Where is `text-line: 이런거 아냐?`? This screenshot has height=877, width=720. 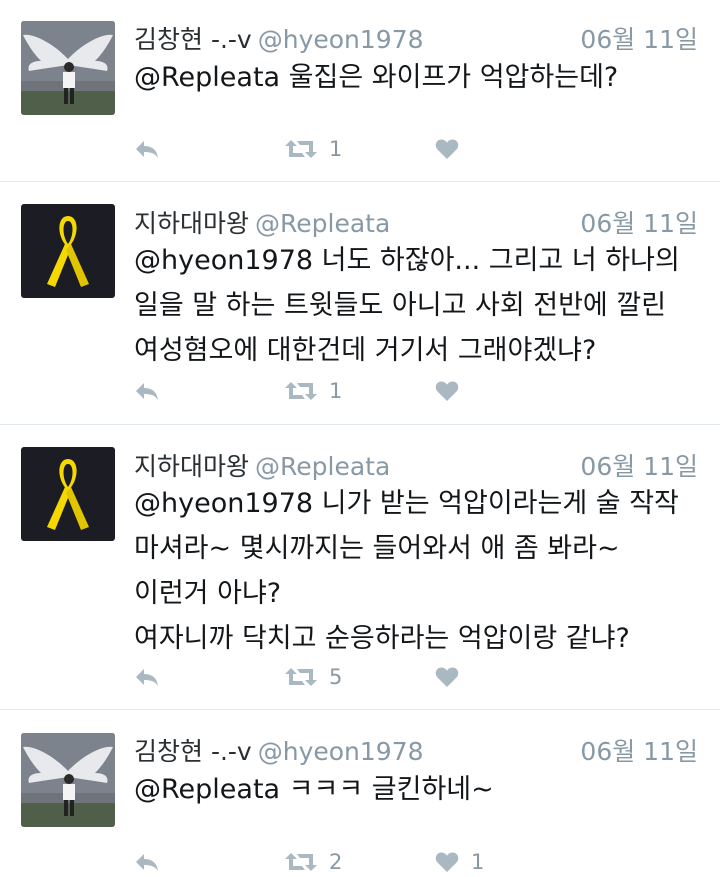
text-line: 이런거 아냐? is located at coordinates (208, 593).